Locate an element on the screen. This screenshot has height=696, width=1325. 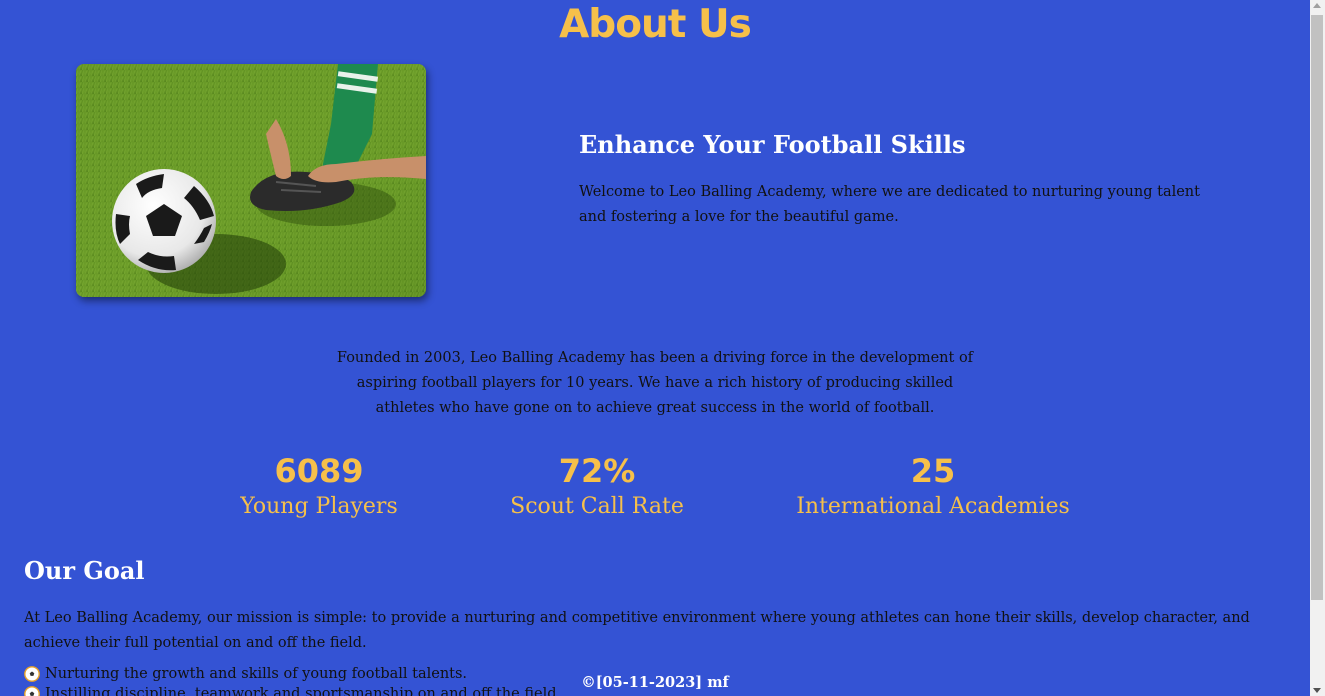
stat-value: 6089 is located at coordinates (319, 471).